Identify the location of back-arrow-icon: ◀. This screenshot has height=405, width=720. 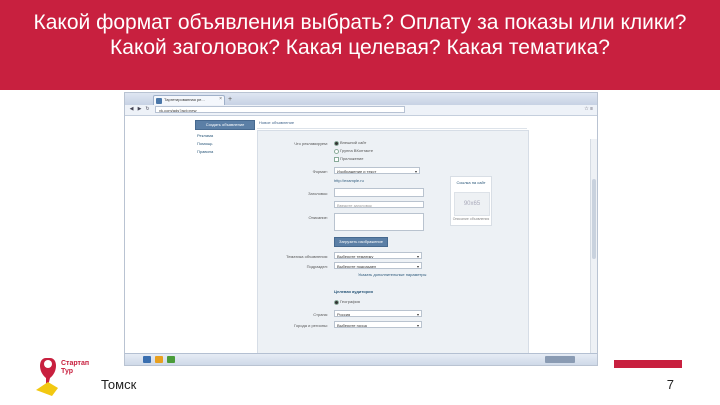
(131, 109).